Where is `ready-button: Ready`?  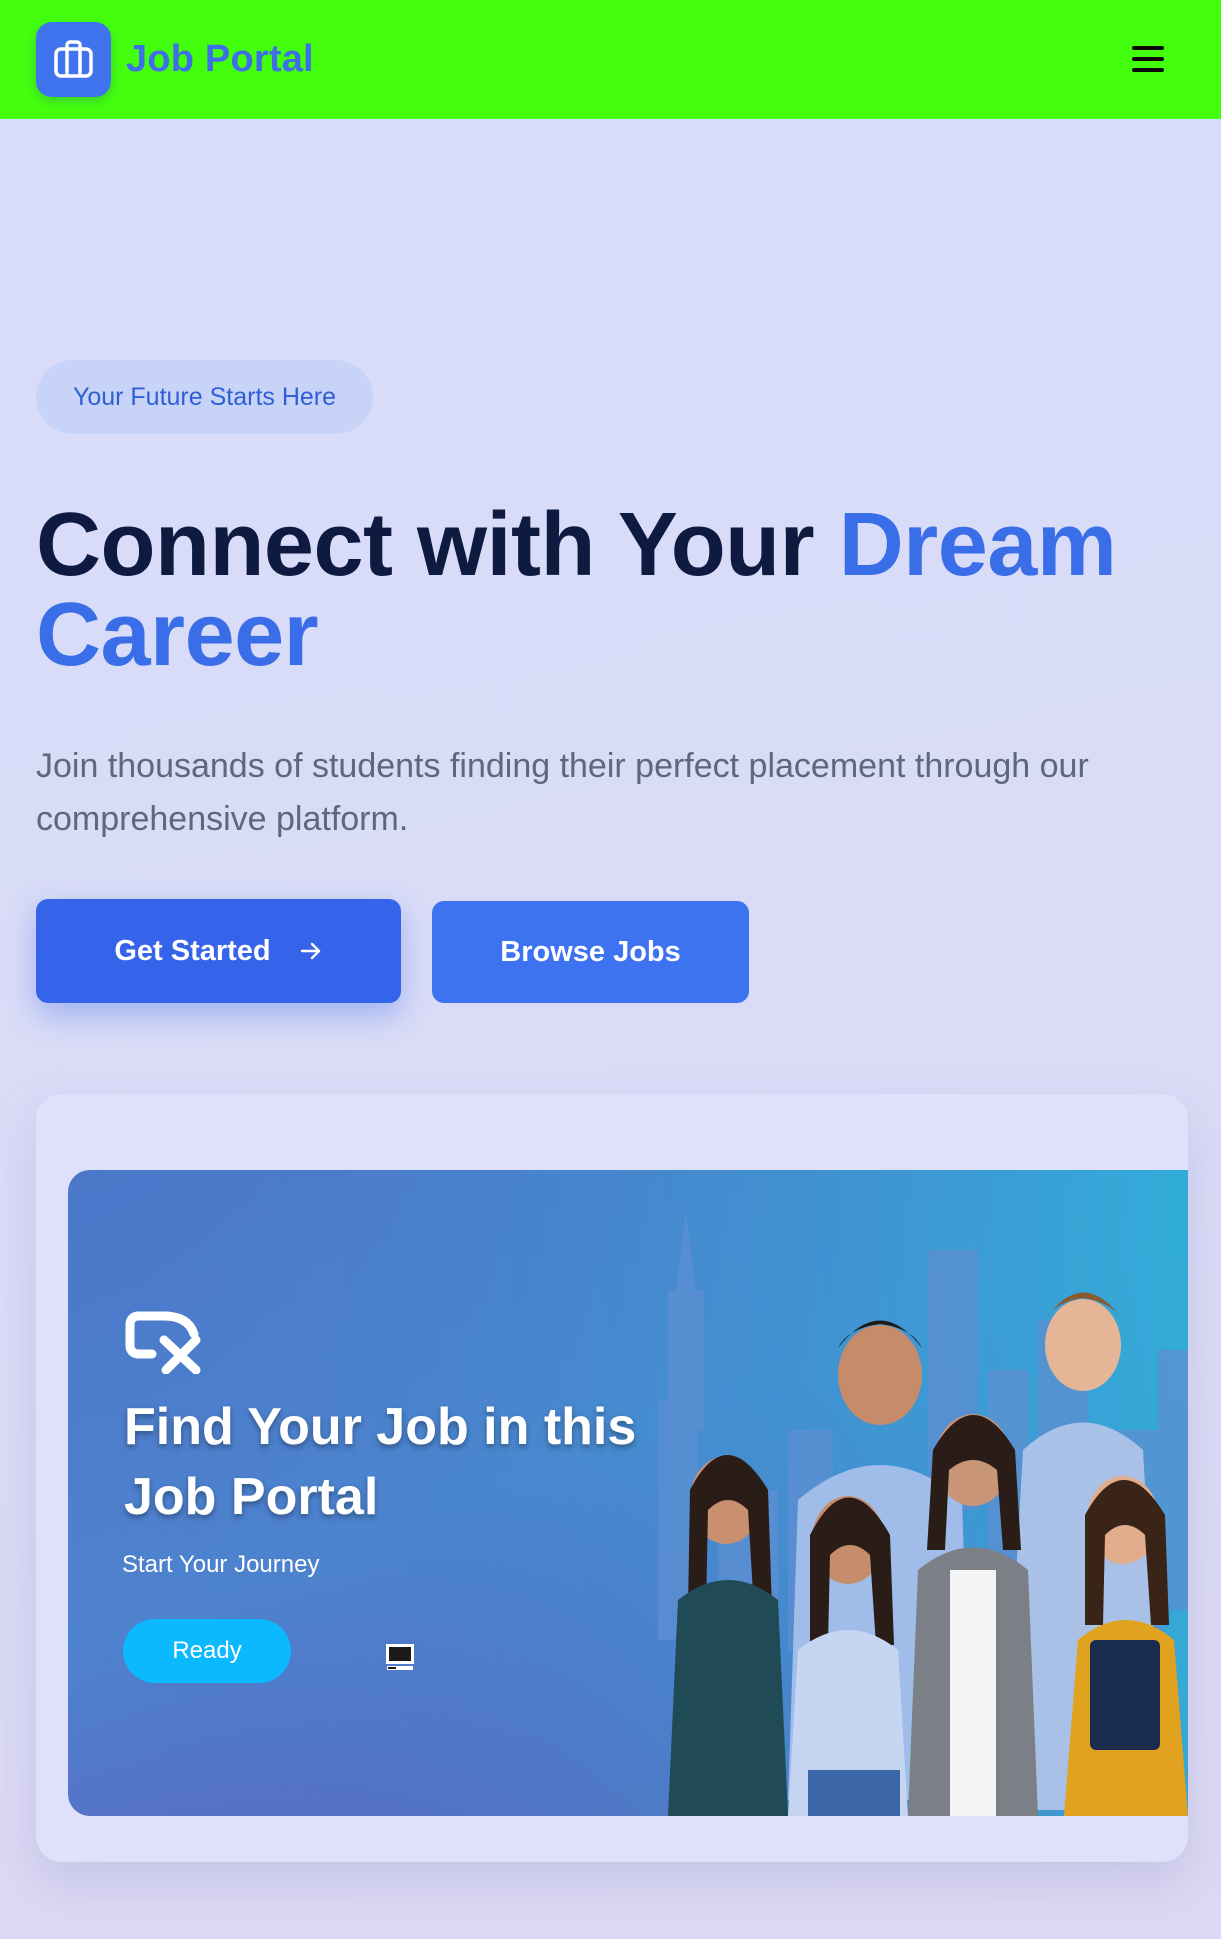 ready-button: Ready is located at coordinates (207, 1651).